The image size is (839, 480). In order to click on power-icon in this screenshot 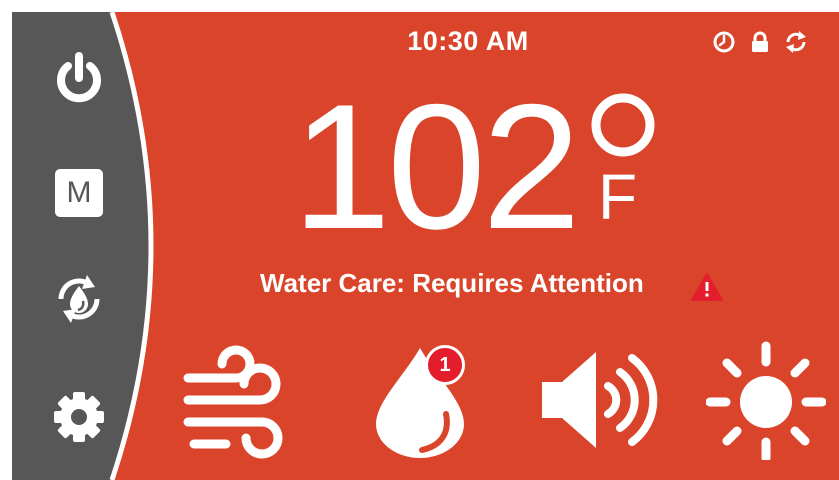, I will do `click(79, 77)`.